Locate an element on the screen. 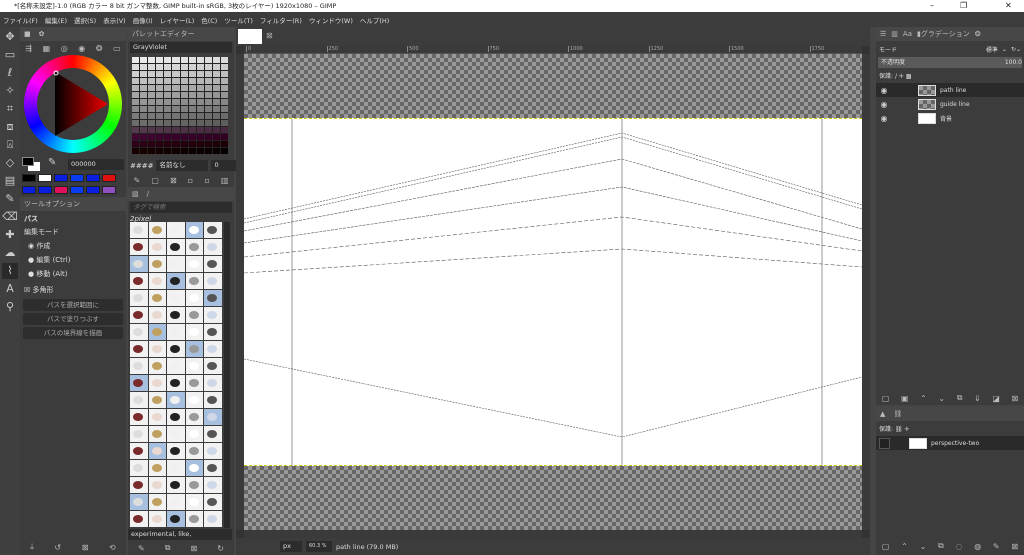 Image resolution: width=1024 pixels, height=555 pixels. lower-path-icon: ⌄ is located at coordinates (923, 546).